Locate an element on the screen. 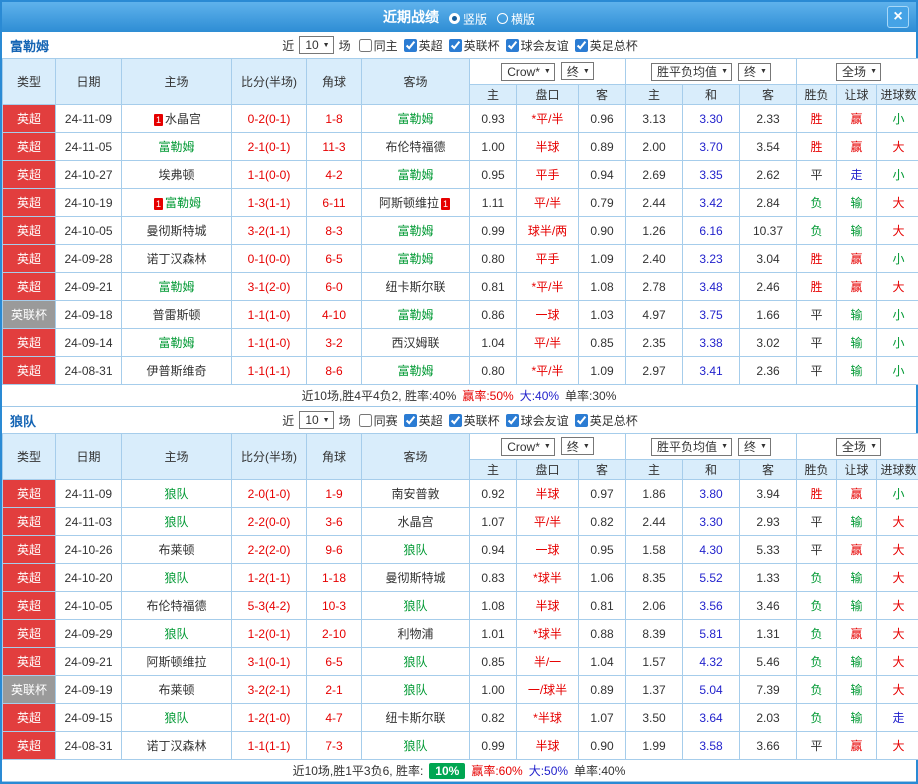 This screenshot has width=918, height=784. euro-home-odds-cell: 1.37 is located at coordinates (654, 690).